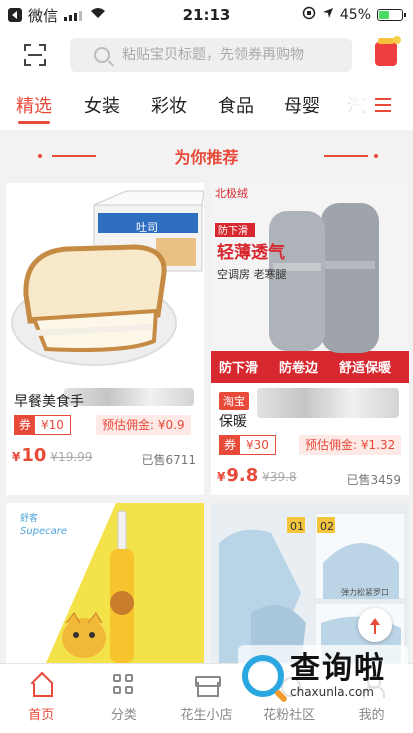  Describe the element at coordinates (35, 55) in the screenshot. I see `scan-icon` at that location.